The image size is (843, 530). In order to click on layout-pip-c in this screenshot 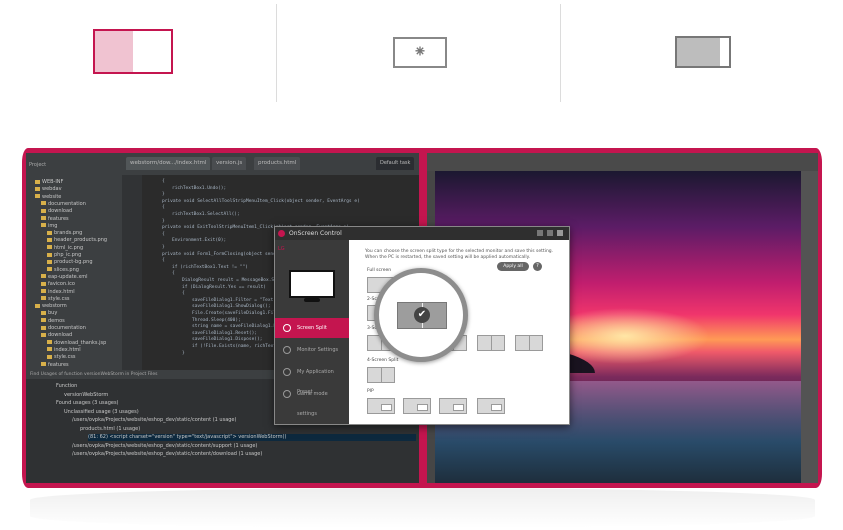, I will do `click(453, 406)`.